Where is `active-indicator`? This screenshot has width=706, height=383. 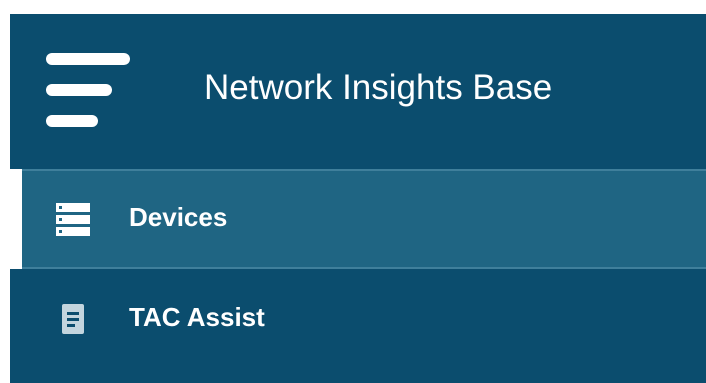 active-indicator is located at coordinates (16, 219).